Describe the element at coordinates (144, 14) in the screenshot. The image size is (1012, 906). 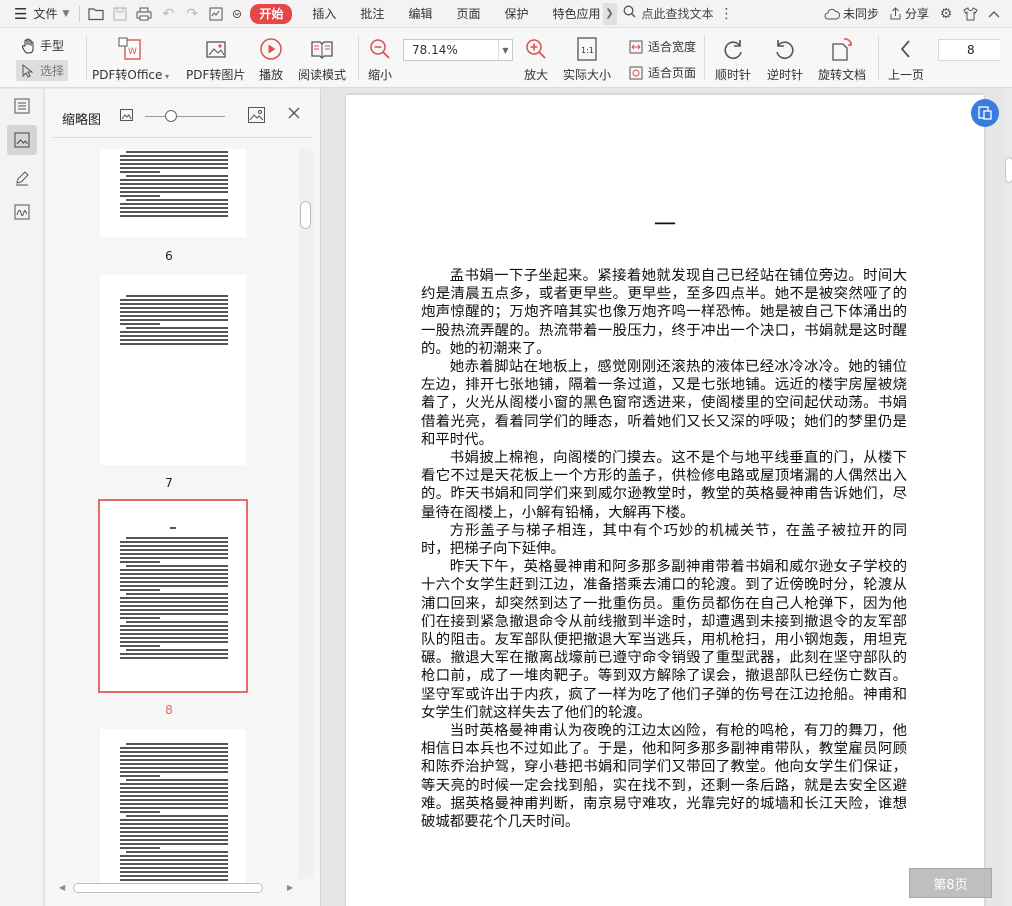
I see `print-icon` at that location.